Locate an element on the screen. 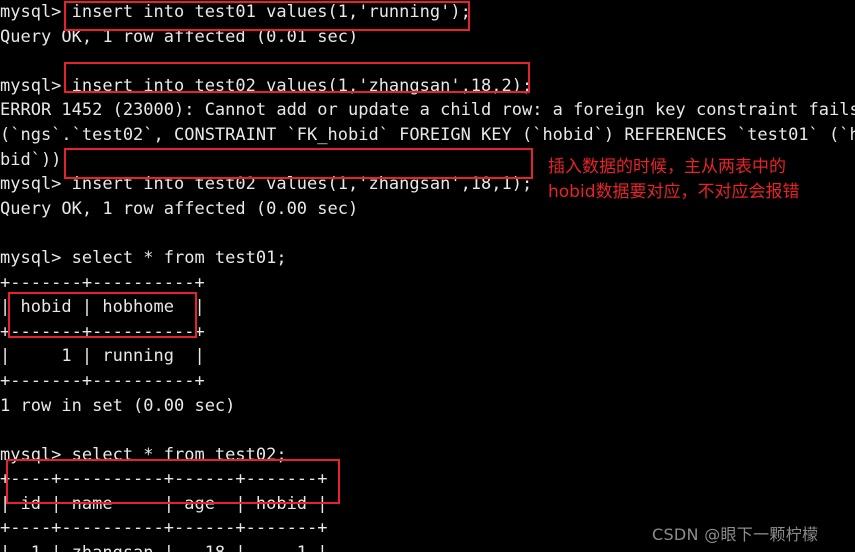 This screenshot has height=552, width=855. annotation-note: 插入数据的时候，主从两表中的 hobid数据要对应，不对应会报错 is located at coordinates (673, 180).